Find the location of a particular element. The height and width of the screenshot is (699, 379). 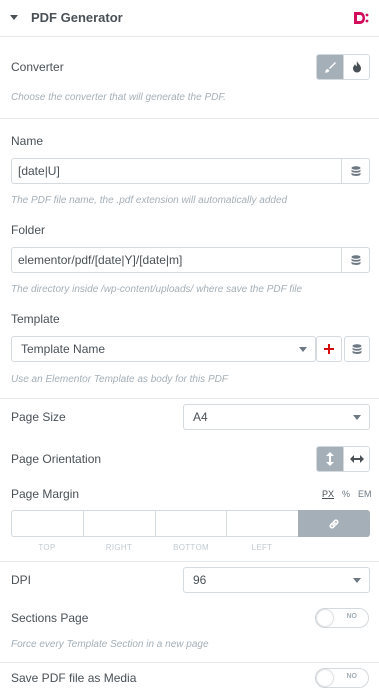

margin-top-input is located at coordinates (47, 523).